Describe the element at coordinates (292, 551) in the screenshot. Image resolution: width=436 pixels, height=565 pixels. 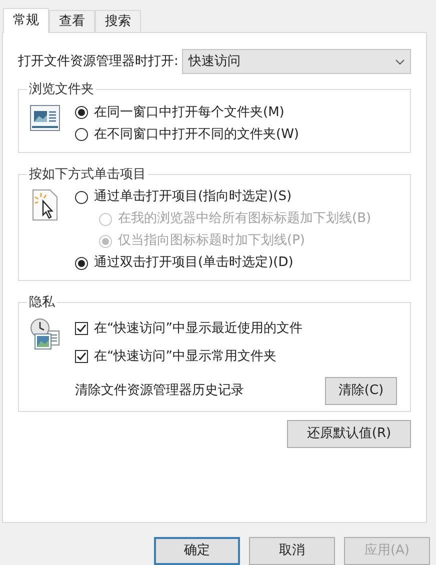
I see `dialog-button: 取消` at that location.